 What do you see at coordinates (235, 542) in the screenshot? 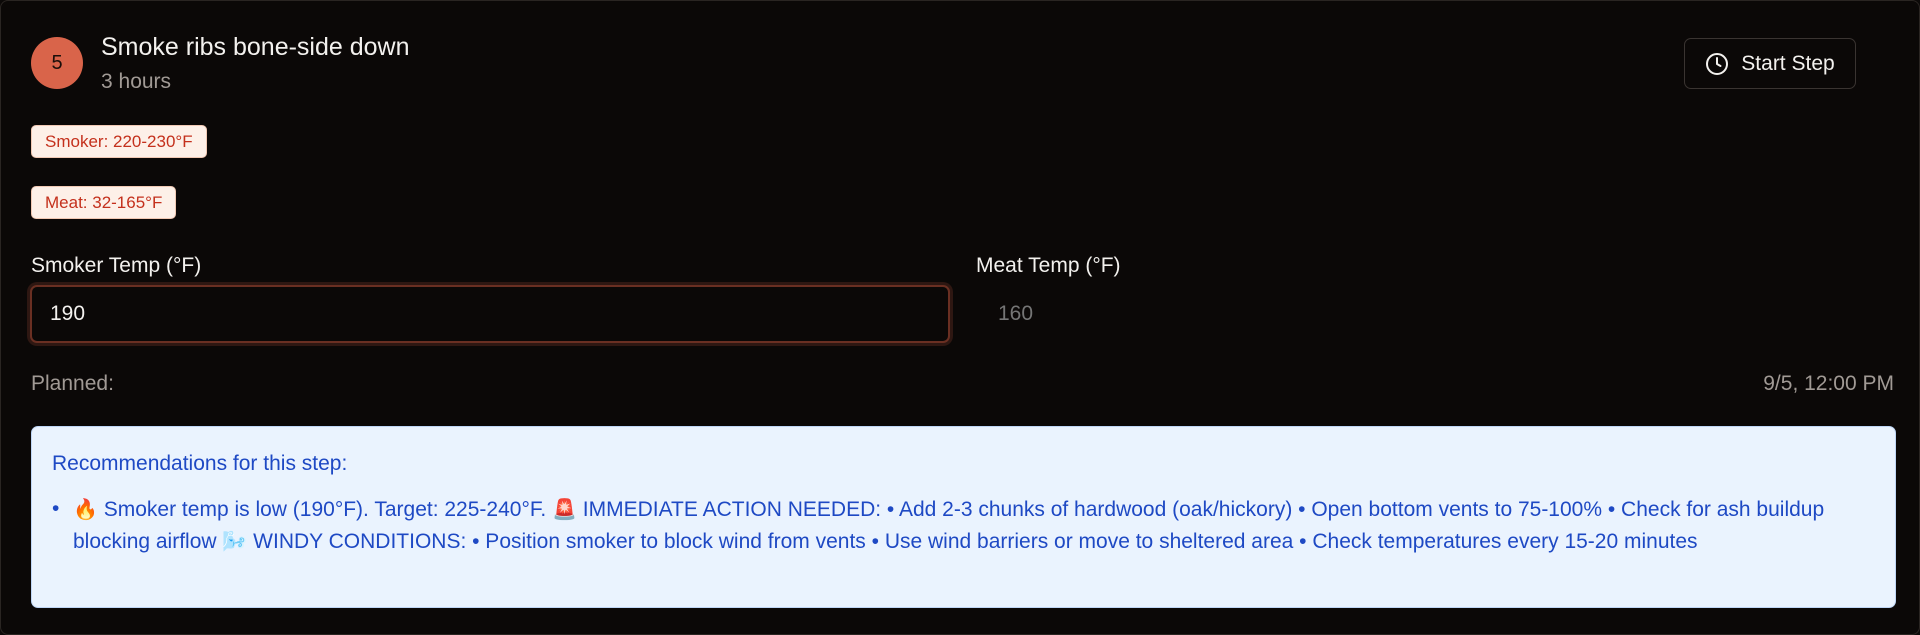
I see `wind-icon: 🌬️` at bounding box center [235, 542].